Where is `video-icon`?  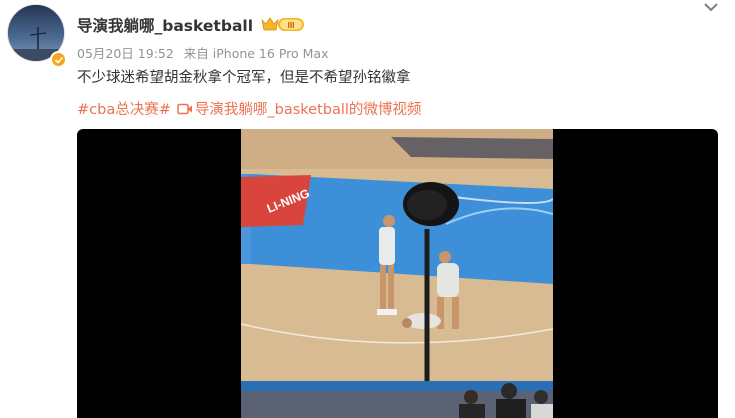 video-icon is located at coordinates (185, 109).